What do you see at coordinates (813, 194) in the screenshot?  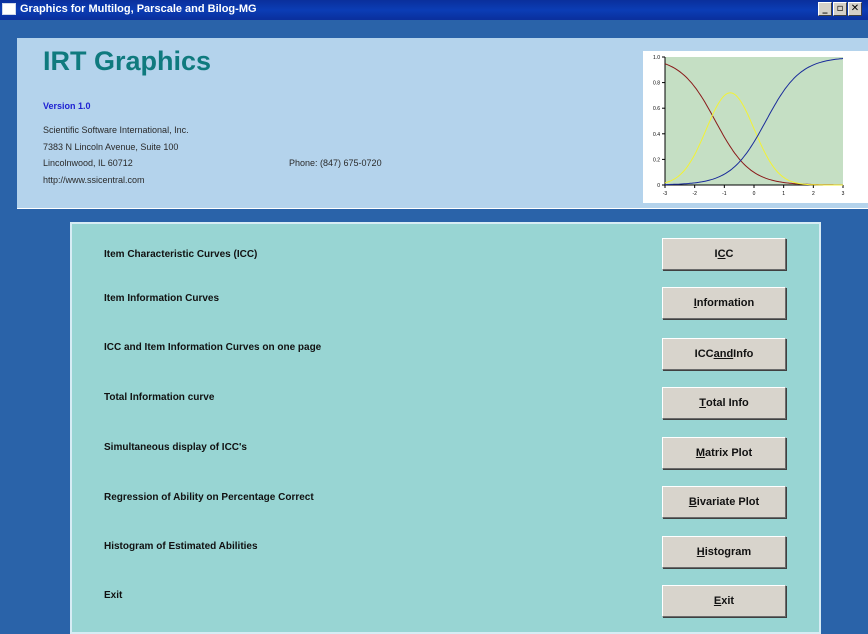 I see `x-tick-label: 2` at bounding box center [813, 194].